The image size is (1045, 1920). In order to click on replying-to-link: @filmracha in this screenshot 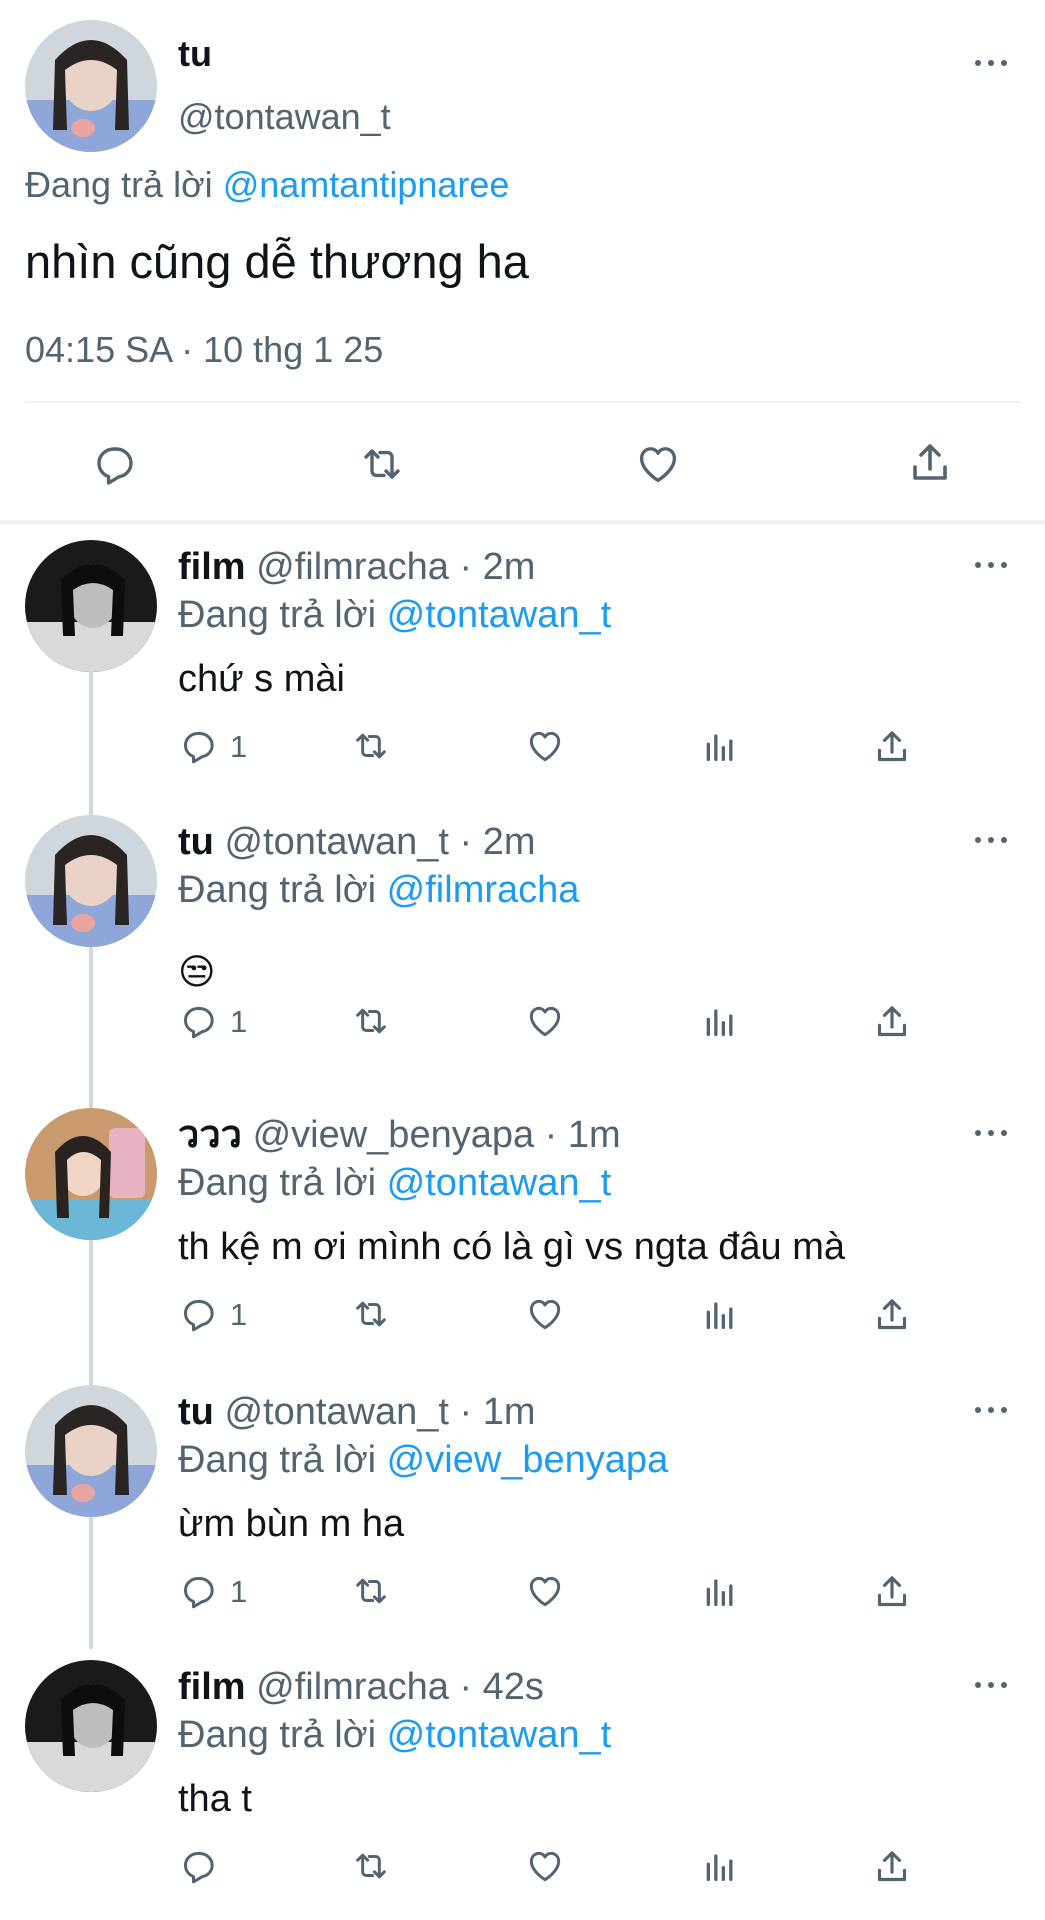, I will do `click(483, 890)`.